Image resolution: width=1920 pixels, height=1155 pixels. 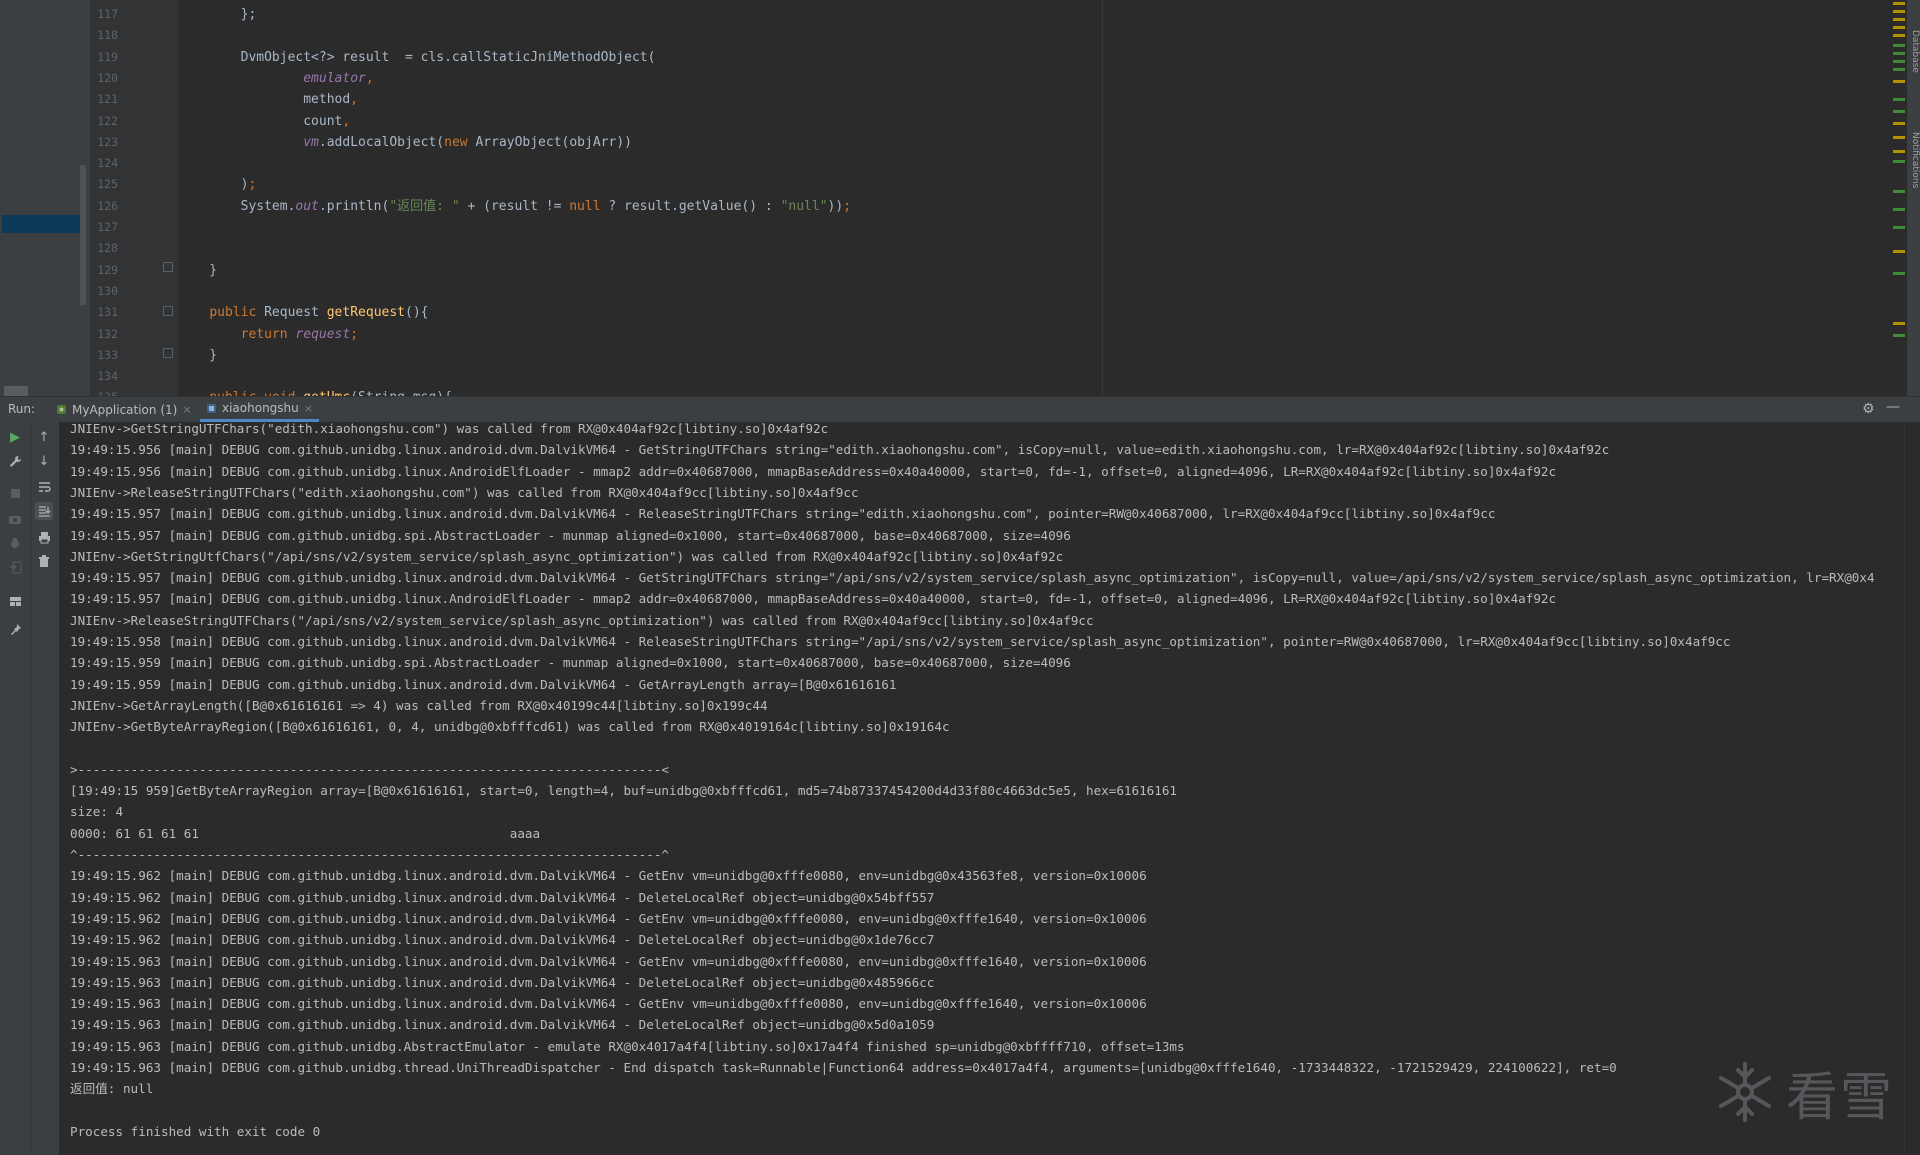 What do you see at coordinates (15, 567) in the screenshot?
I see `login-icon` at bounding box center [15, 567].